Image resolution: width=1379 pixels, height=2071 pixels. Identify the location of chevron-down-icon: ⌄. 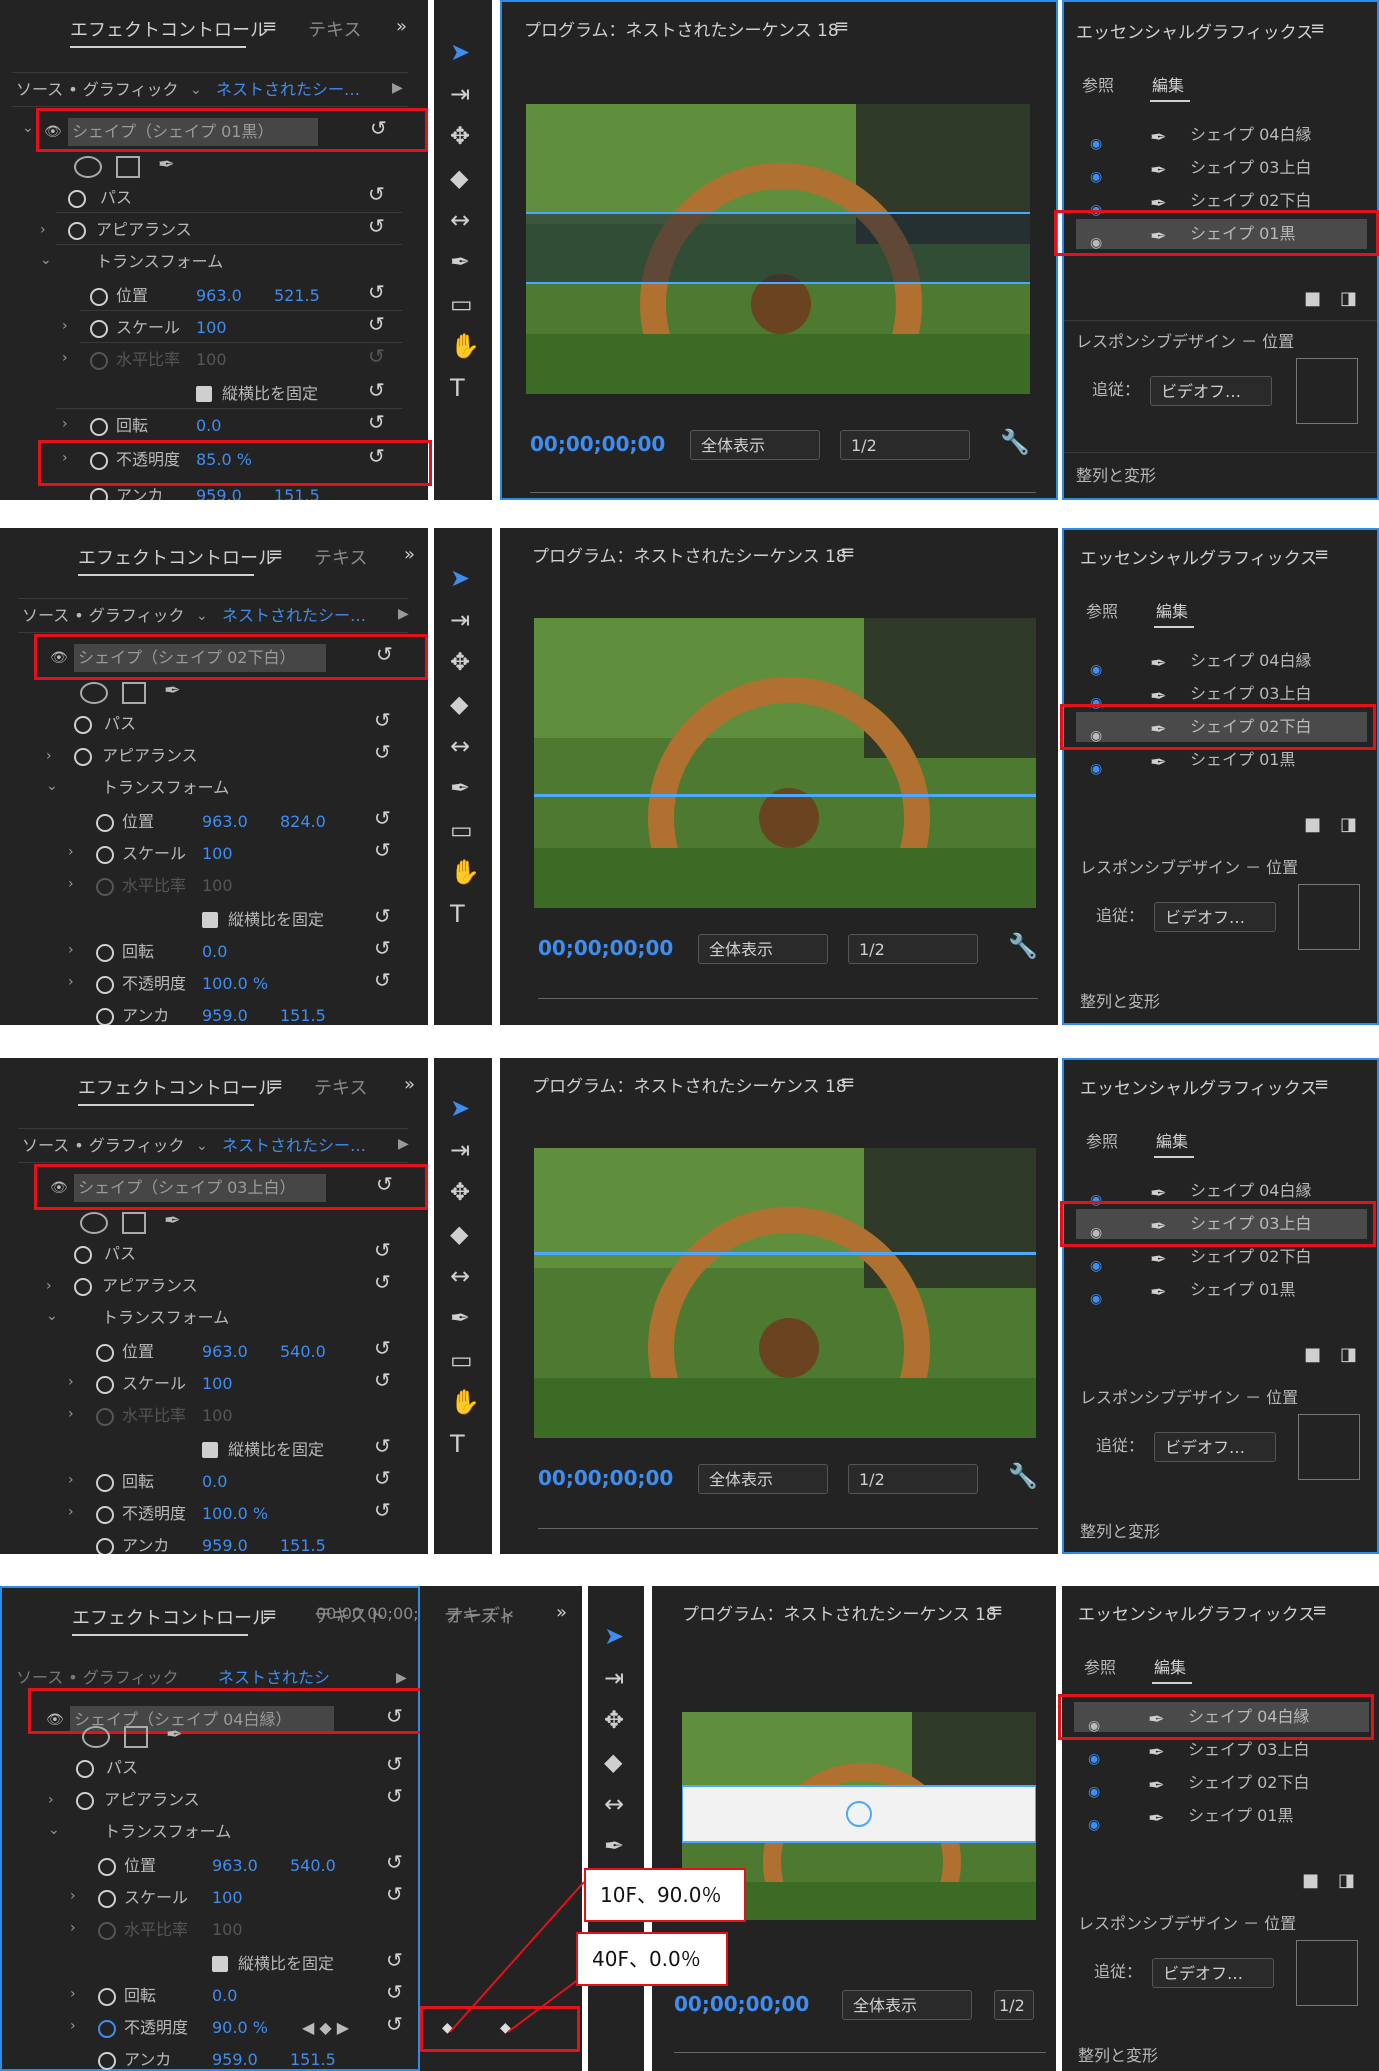
(28, 128).